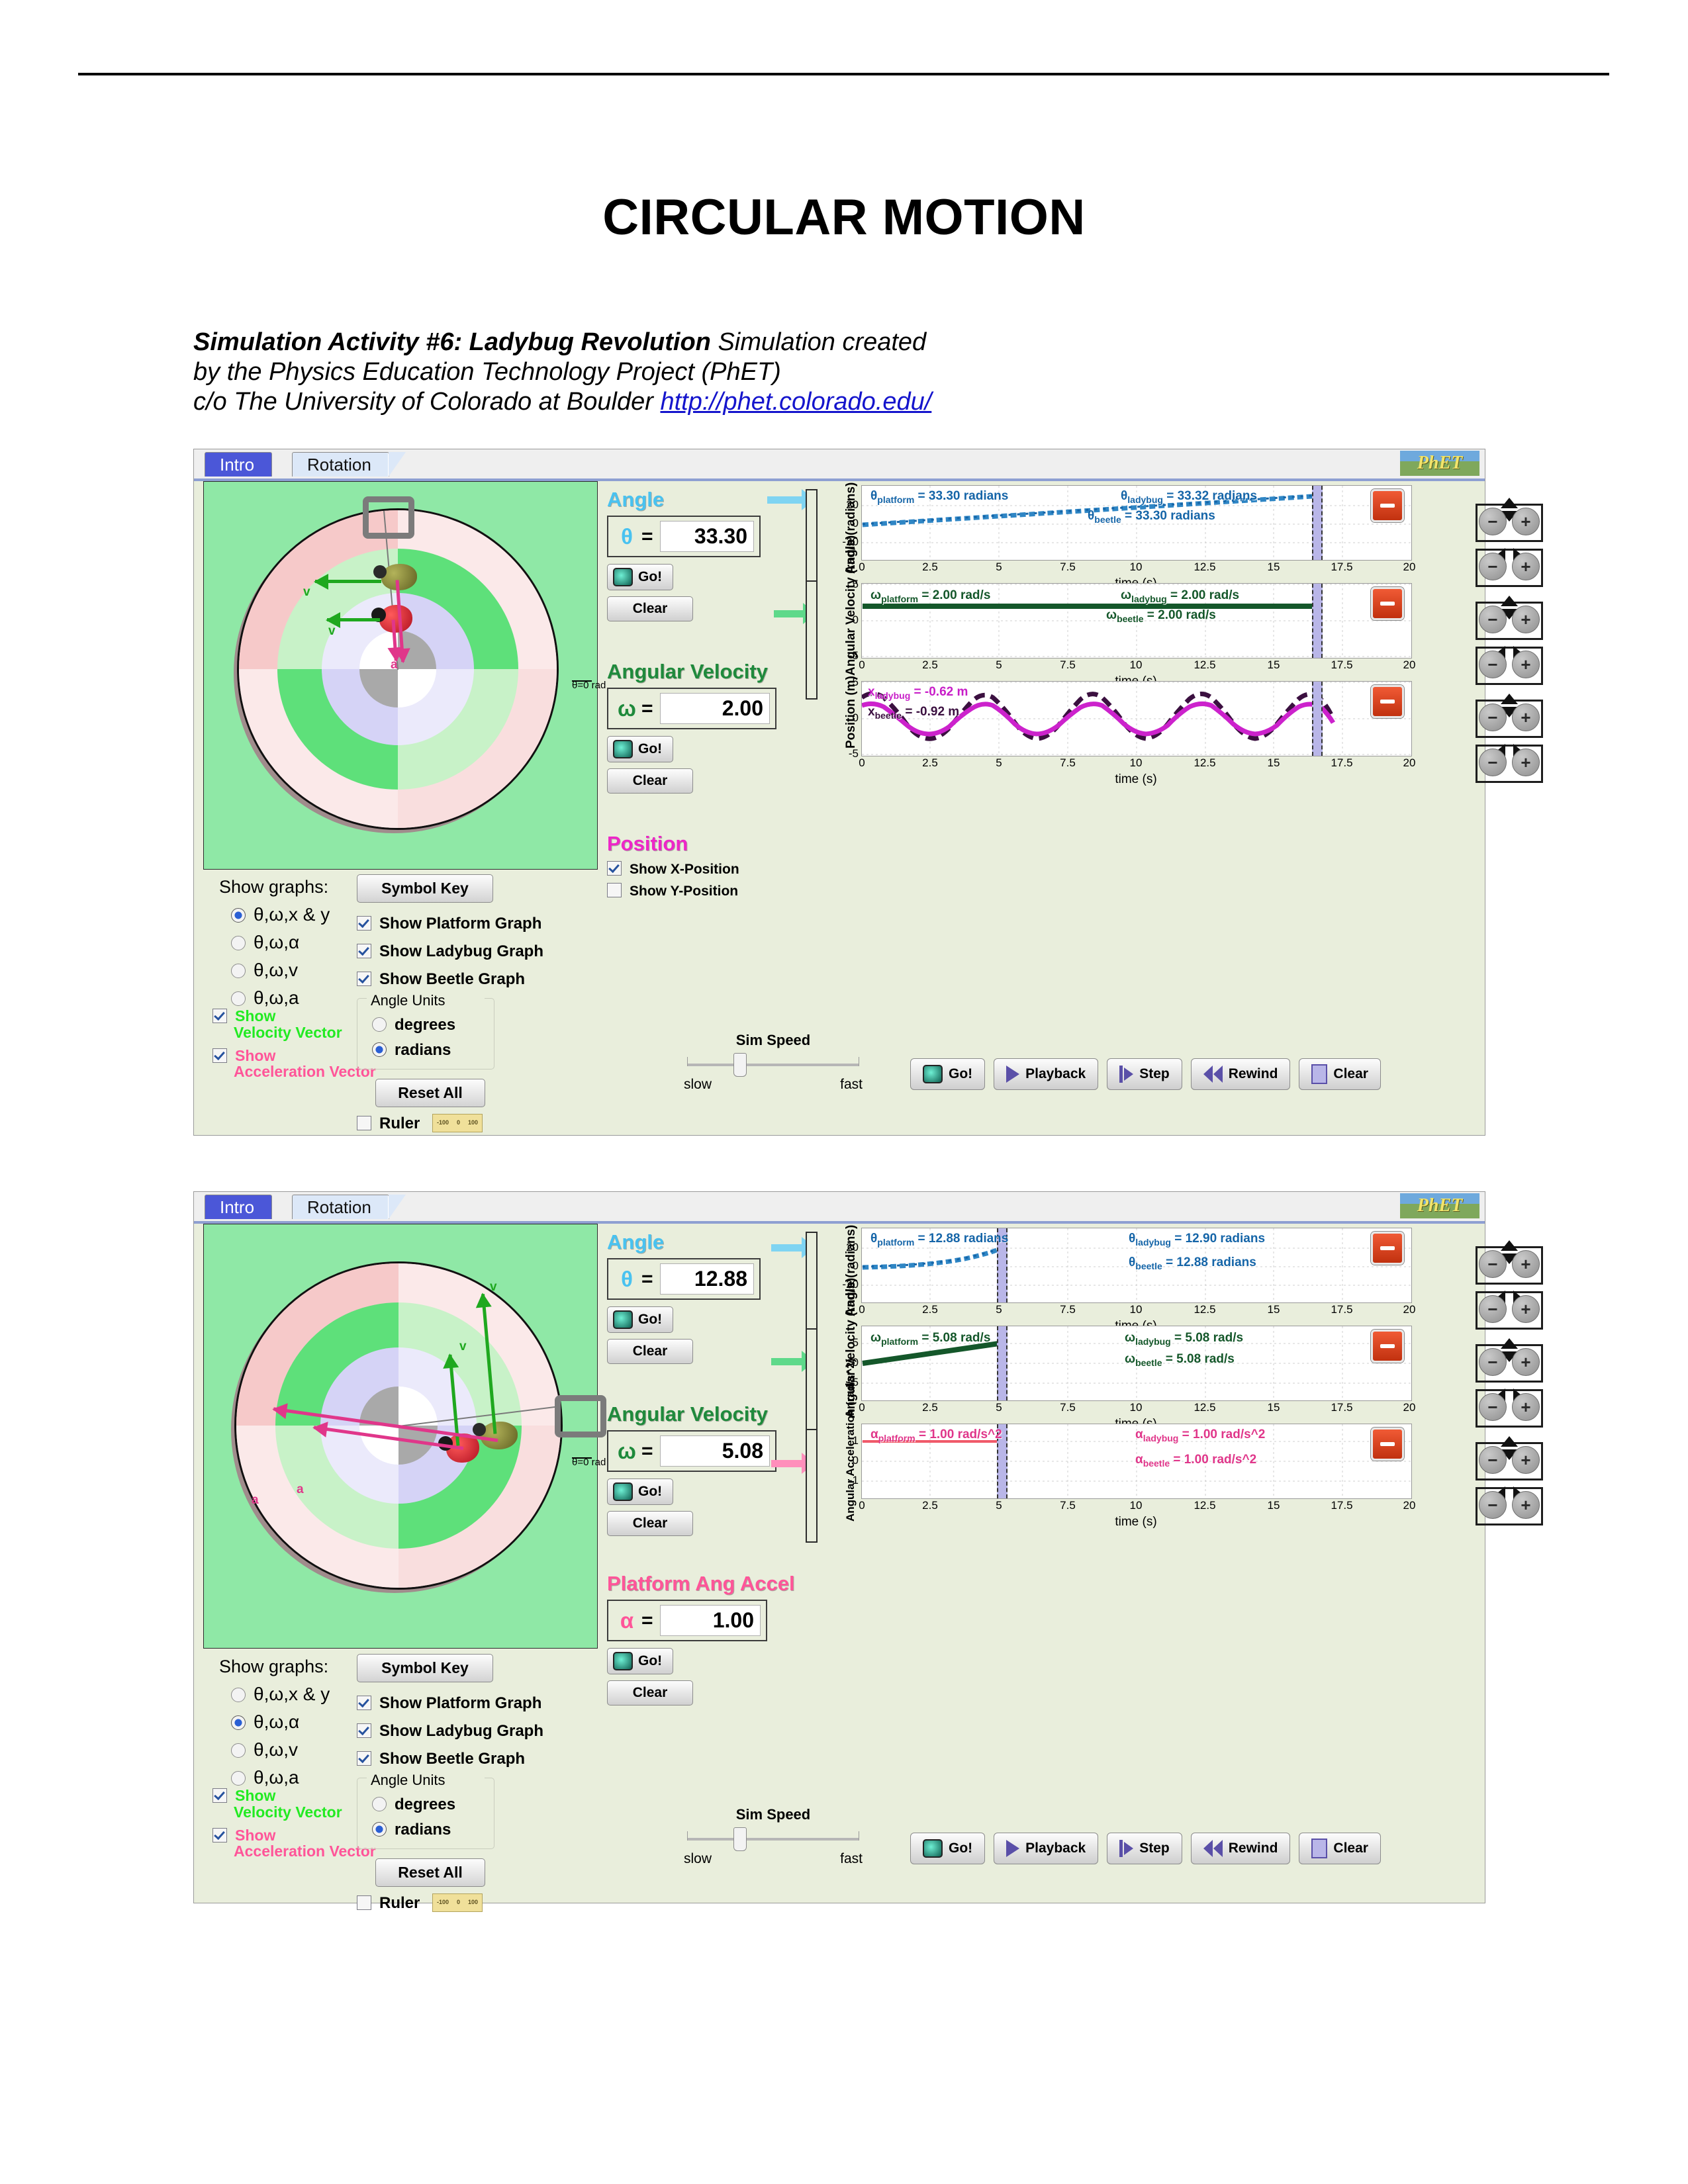  Describe the element at coordinates (428, 1830) in the screenshot. I see `sim2-radio-radians: radians` at that location.